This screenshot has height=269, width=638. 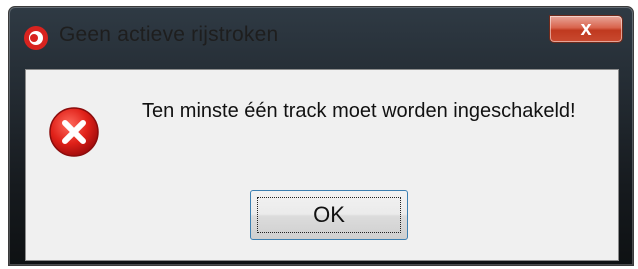 I want to click on error-icon, so click(x=74, y=132).